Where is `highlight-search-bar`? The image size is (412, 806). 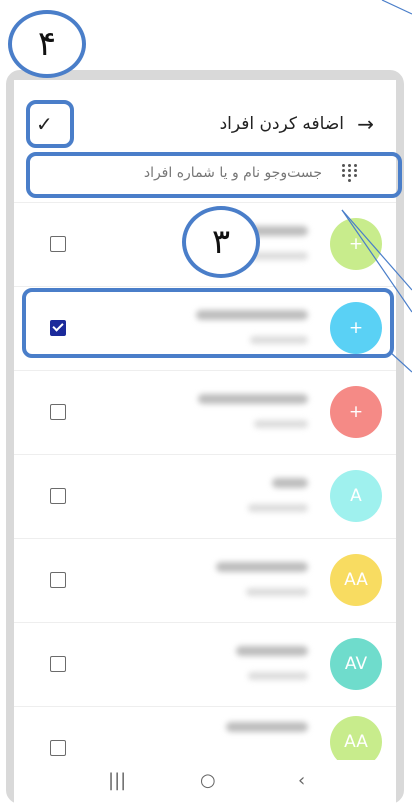
highlight-search-bar is located at coordinates (214, 175).